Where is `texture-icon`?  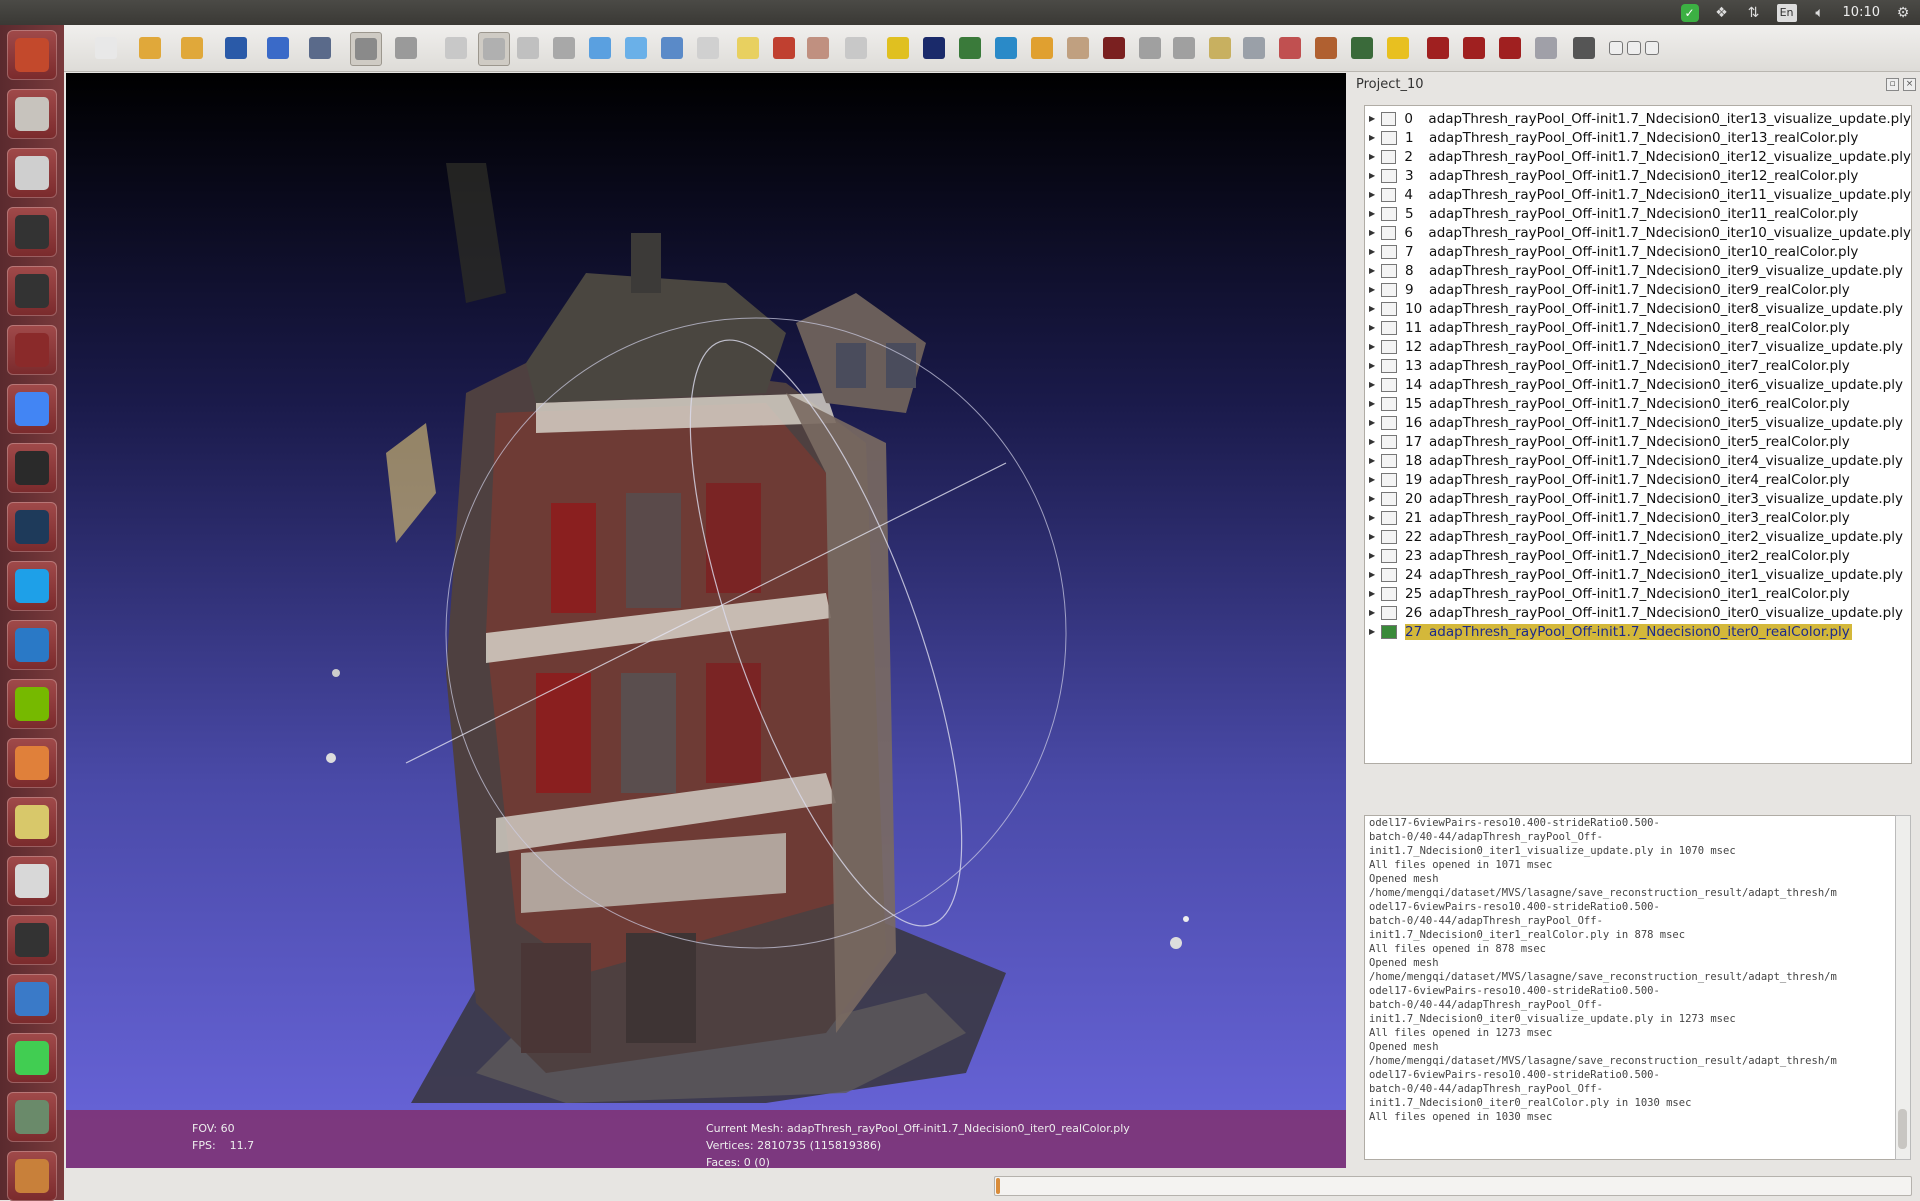 texture-icon is located at coordinates (708, 48).